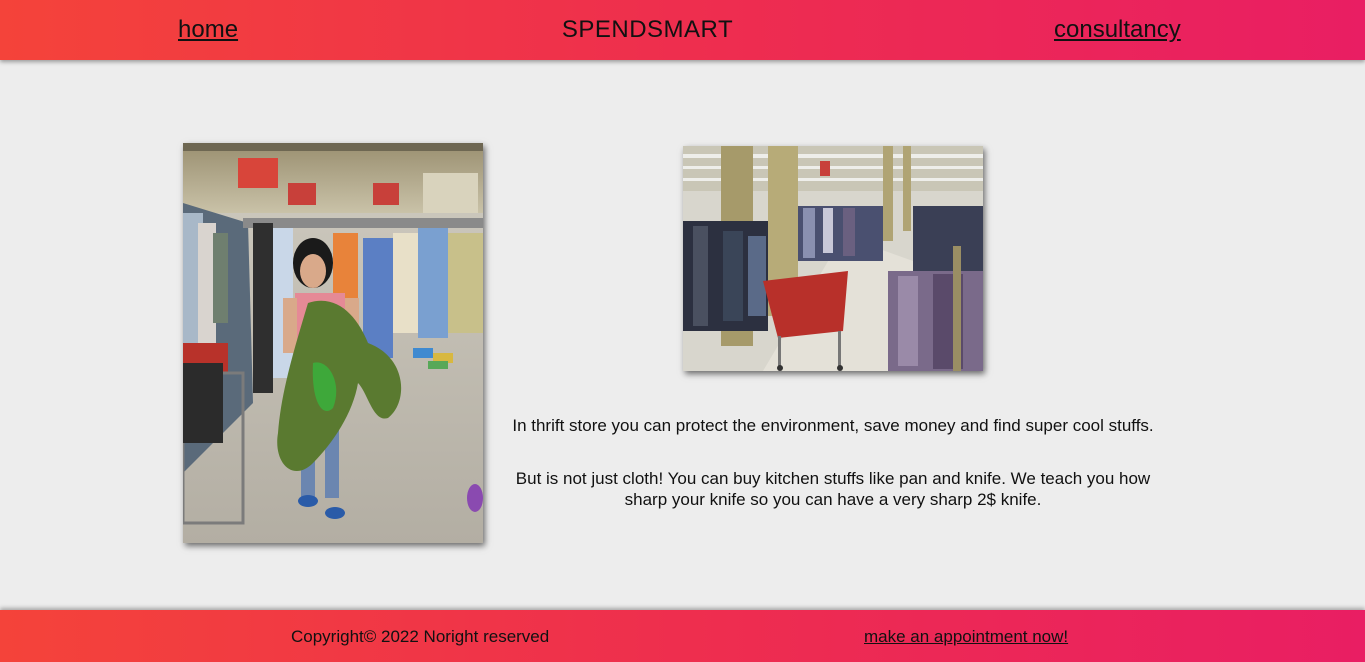 The width and height of the screenshot is (1365, 662). Describe the element at coordinates (833, 258) in the screenshot. I see `thrift-store-aisle-photo` at that location.